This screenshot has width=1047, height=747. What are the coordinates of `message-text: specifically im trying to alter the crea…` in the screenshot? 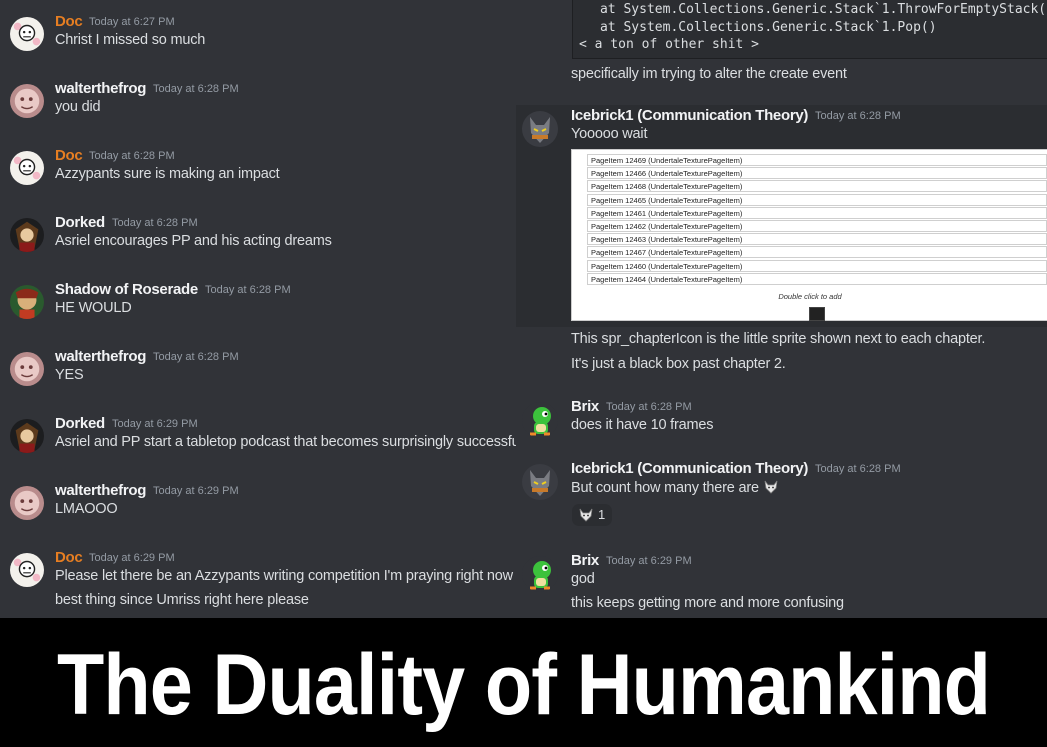 It's located at (709, 74).